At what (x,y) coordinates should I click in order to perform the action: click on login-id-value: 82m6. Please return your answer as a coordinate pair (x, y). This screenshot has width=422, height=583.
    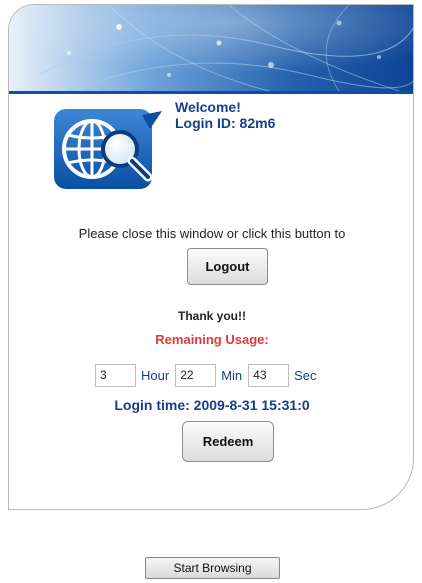
    Looking at the image, I should click on (257, 123).